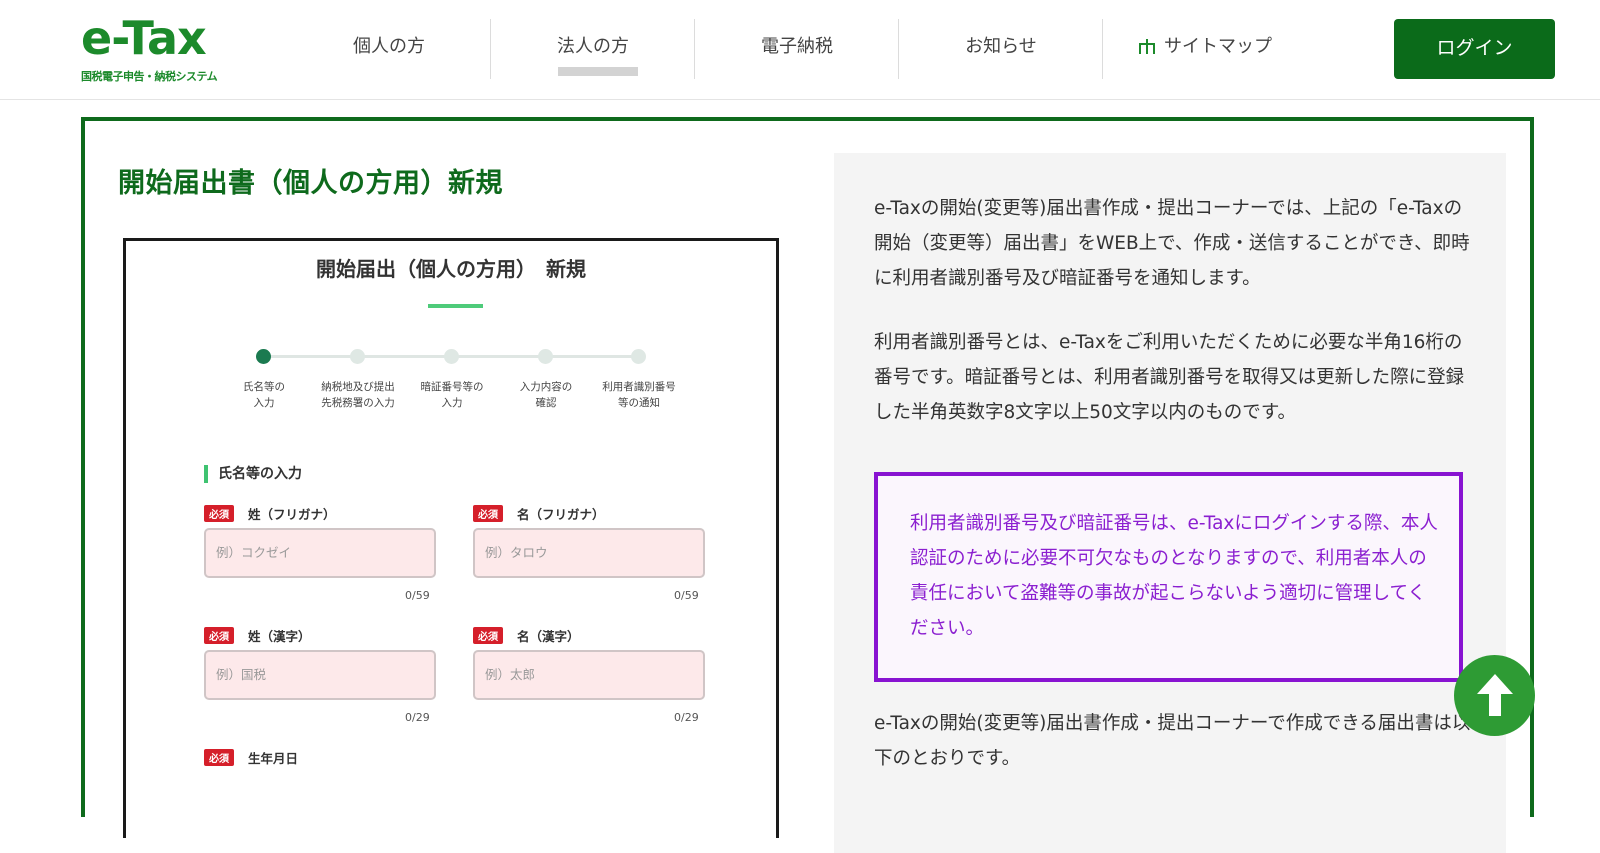 The width and height of the screenshot is (1600, 853). I want to click on field-label-sei-kana: 必須 姓（フリガナ）, so click(270, 513).